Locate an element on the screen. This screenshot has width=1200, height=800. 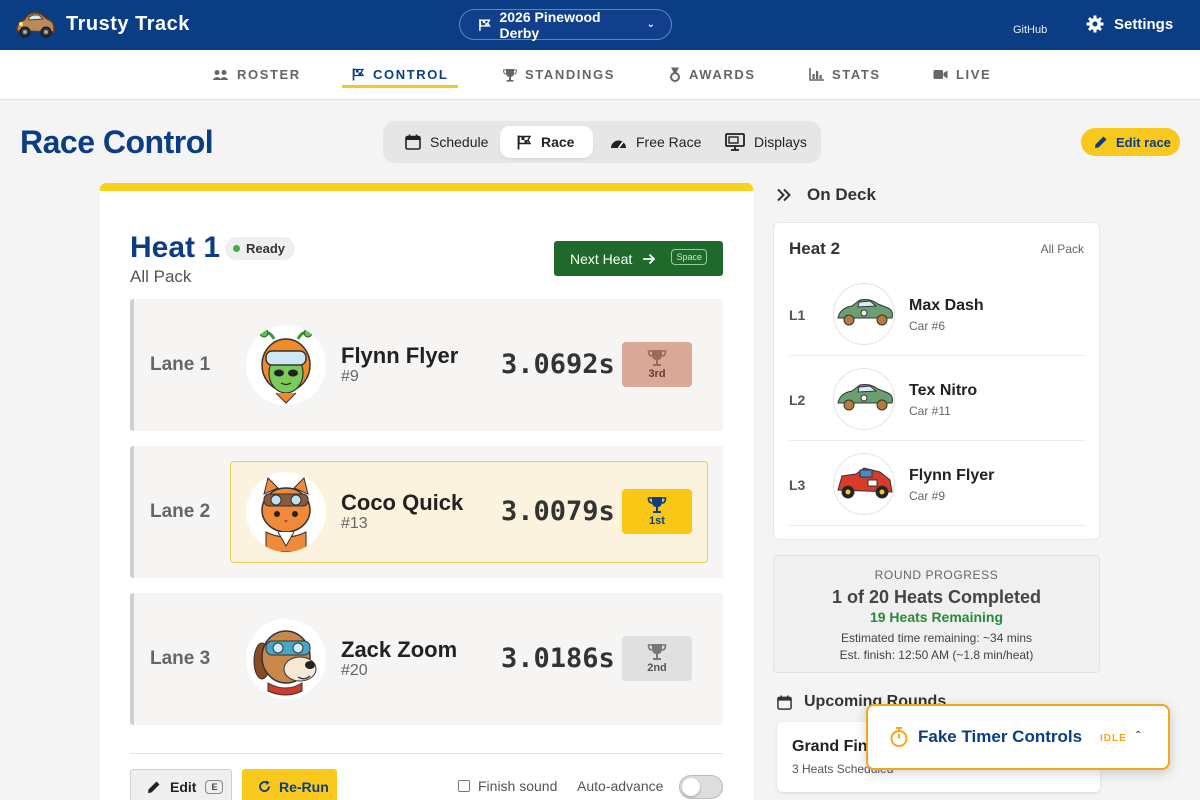
on-deck-group: All Pack is located at coordinates (1062, 249).